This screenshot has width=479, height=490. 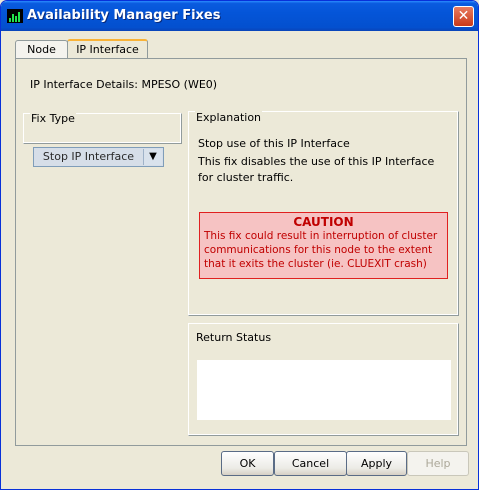 I want to click on title-bar: Availability Manager Fixes ✕, so click(x=239, y=16).